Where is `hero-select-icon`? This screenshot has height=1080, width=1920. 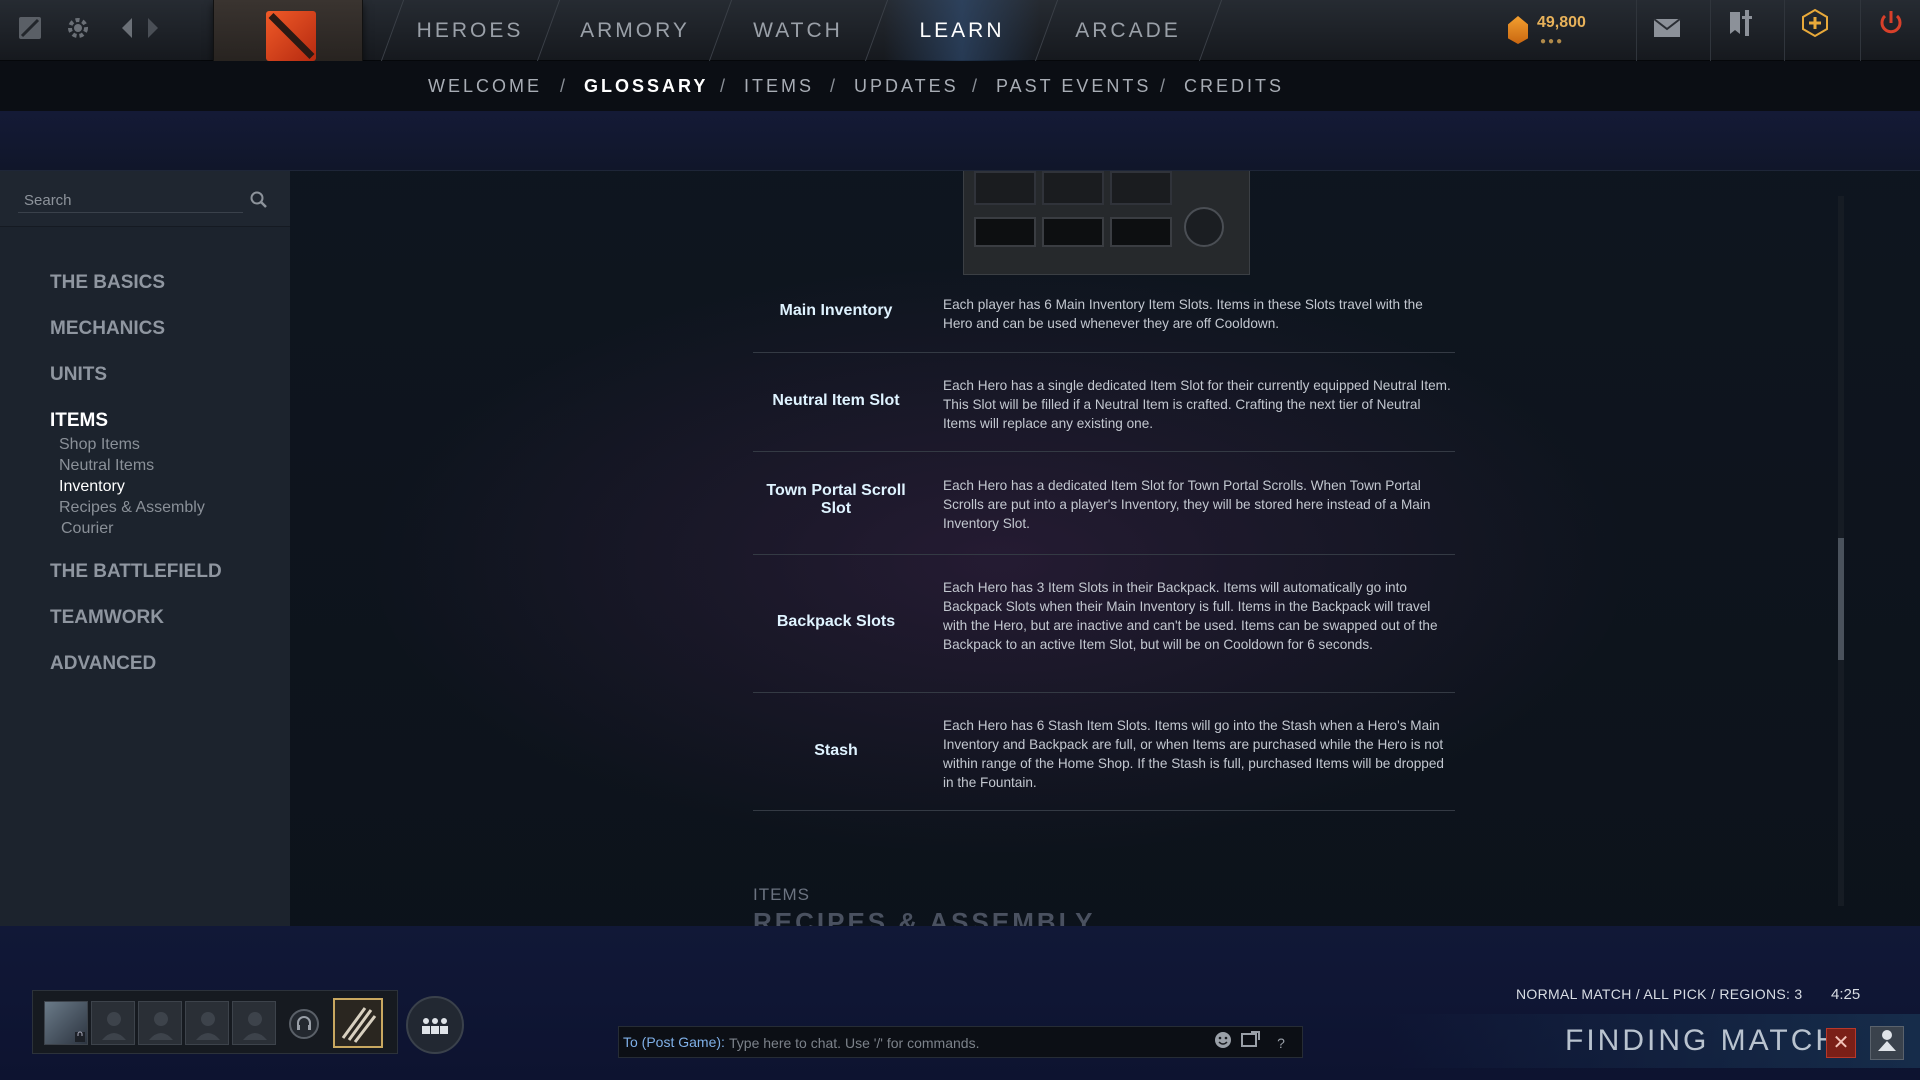 hero-select-icon is located at coordinates (1887, 1043).